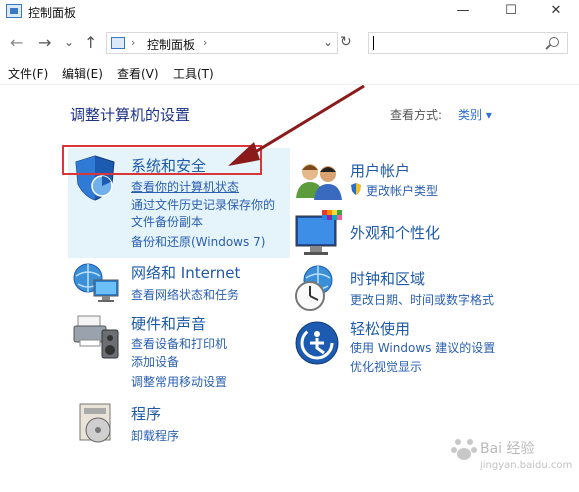 The image size is (579, 492). I want to click on text-caret, so click(373, 43).